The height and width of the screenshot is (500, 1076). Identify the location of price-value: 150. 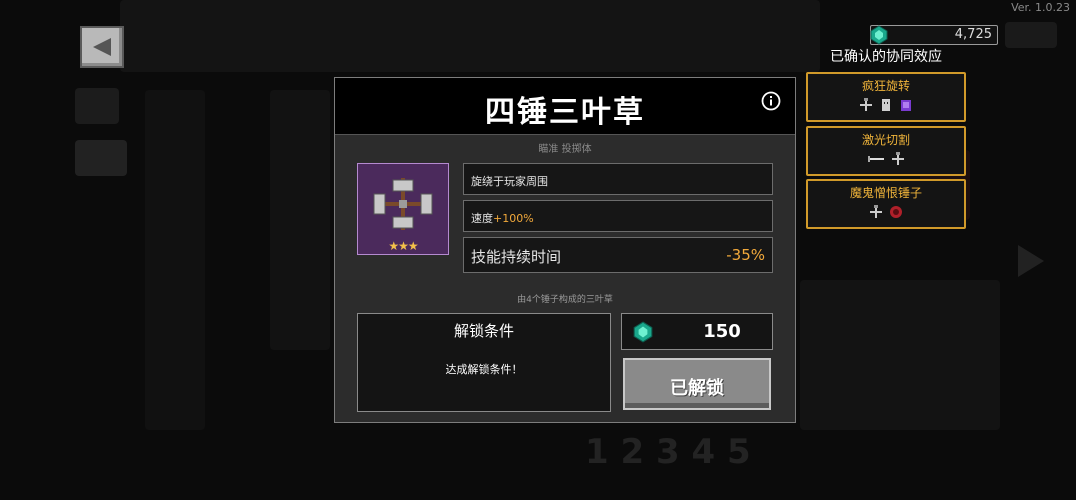
(722, 331).